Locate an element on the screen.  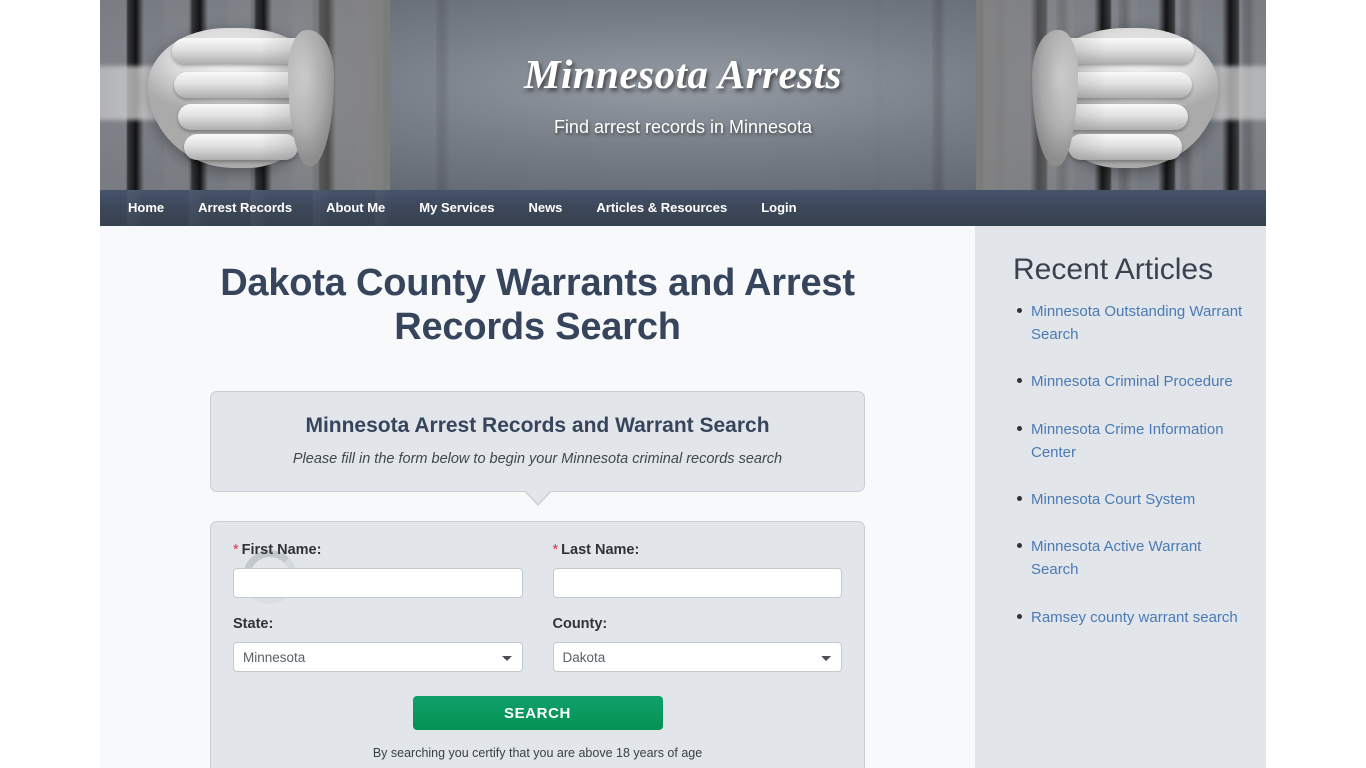
sidebar-link-outstanding-warrant-search: Minnesota Outstanding Warrant Search is located at coordinates (1136, 323).